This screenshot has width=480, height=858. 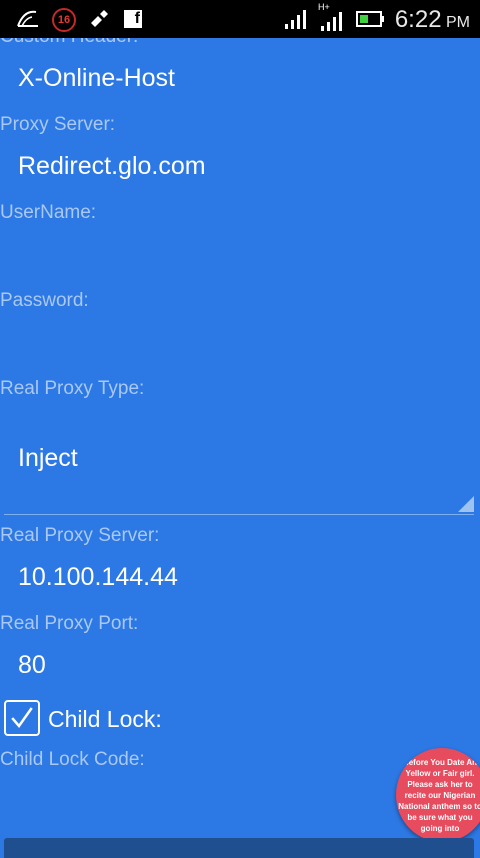 What do you see at coordinates (418, 19) in the screenshot?
I see `clock-time: 6:22` at bounding box center [418, 19].